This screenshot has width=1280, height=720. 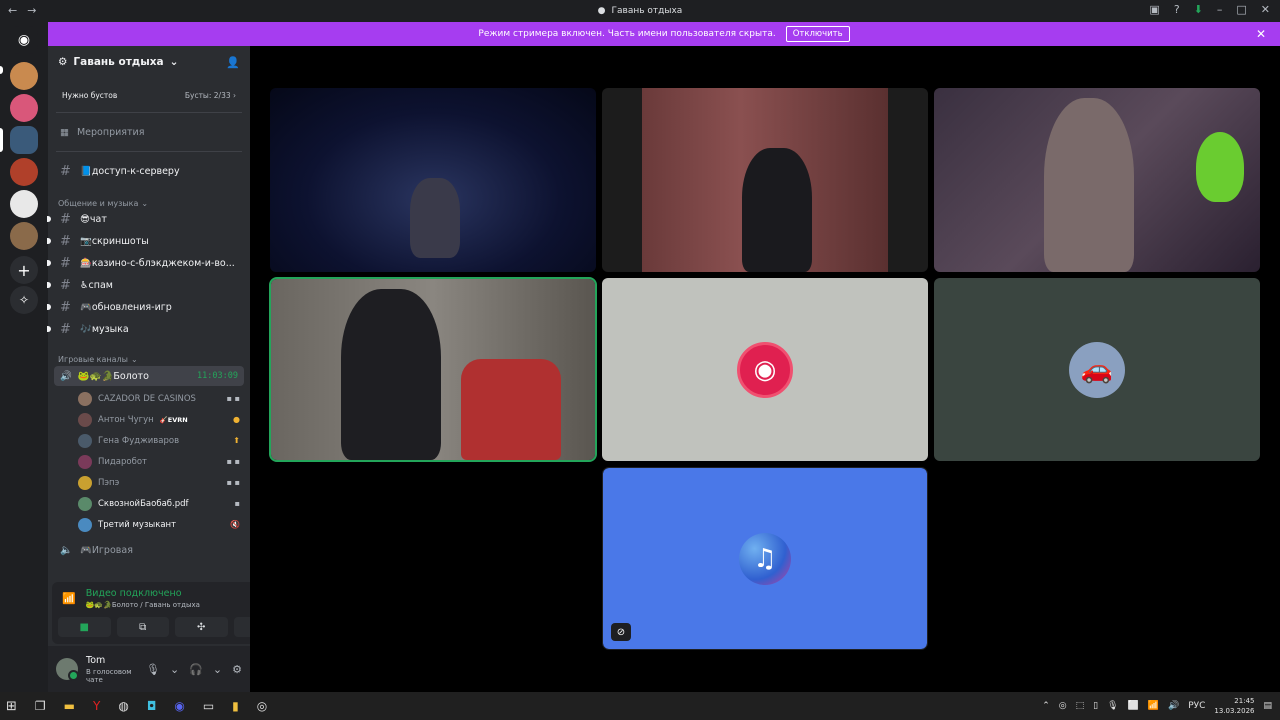 What do you see at coordinates (236, 440) in the screenshot?
I see `stream-icon: ⬆` at bounding box center [236, 440].